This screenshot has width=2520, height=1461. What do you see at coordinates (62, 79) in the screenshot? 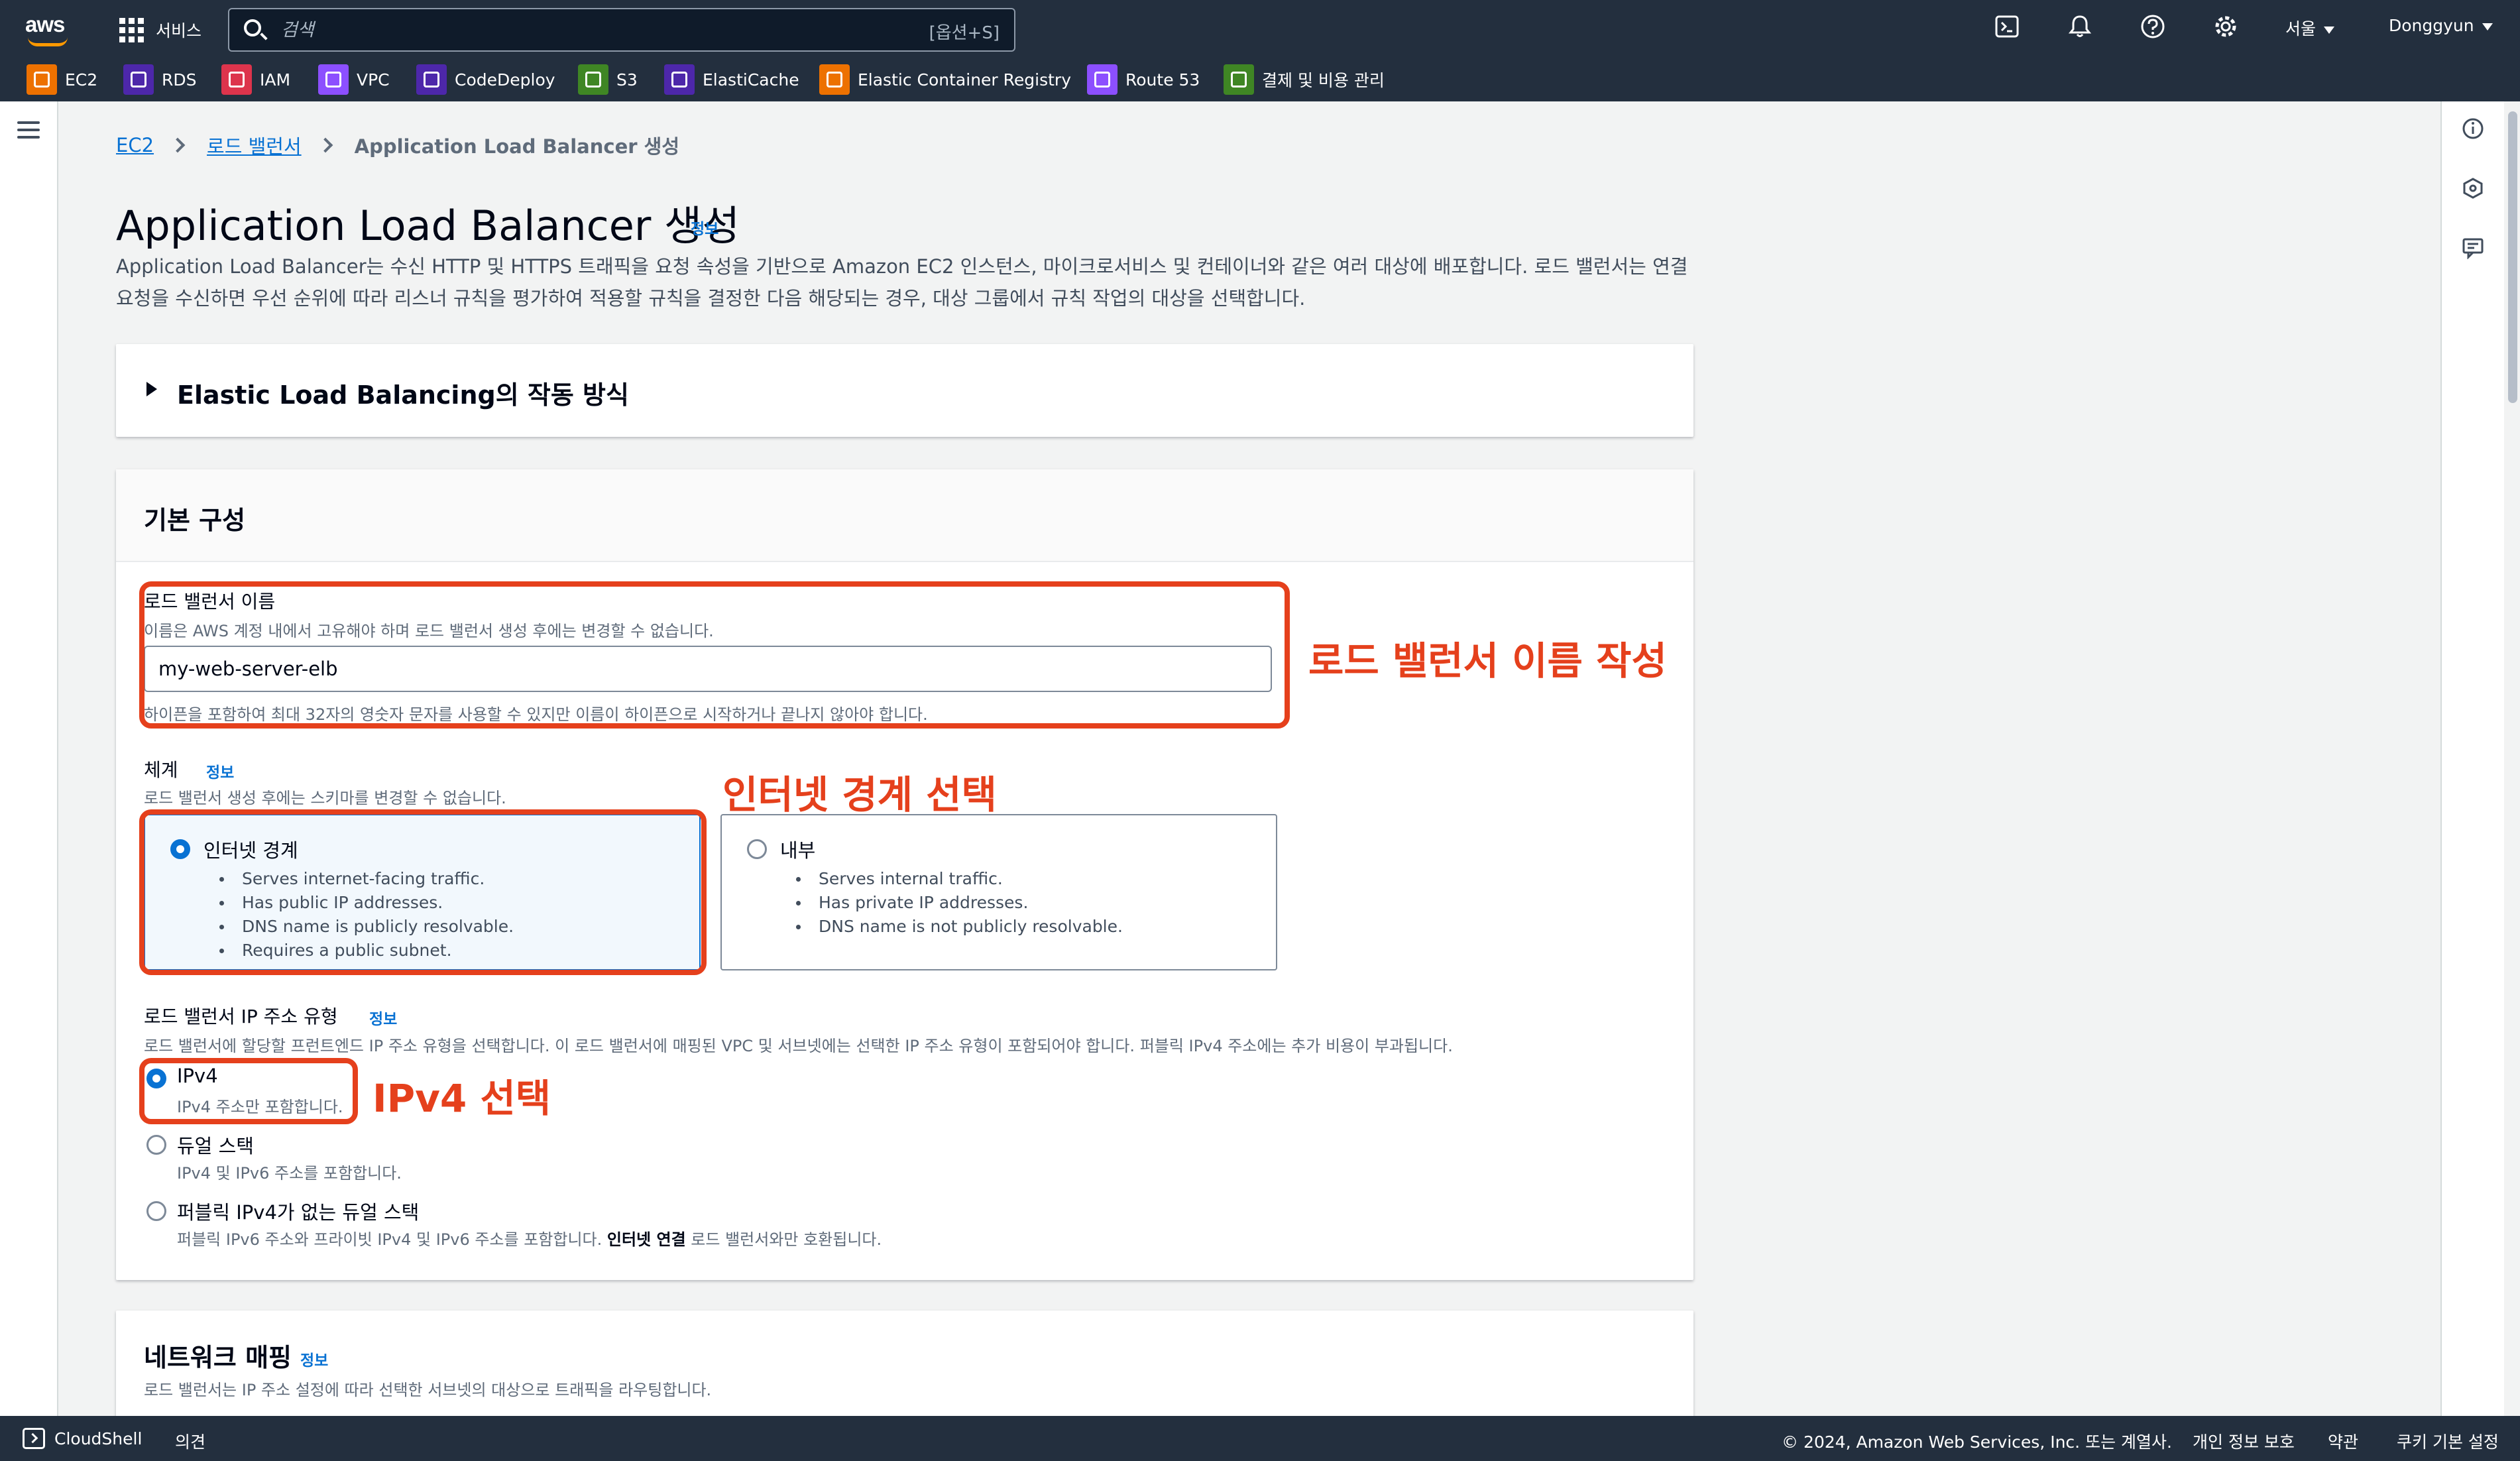
I see `favorite-ec2: EC2` at bounding box center [62, 79].